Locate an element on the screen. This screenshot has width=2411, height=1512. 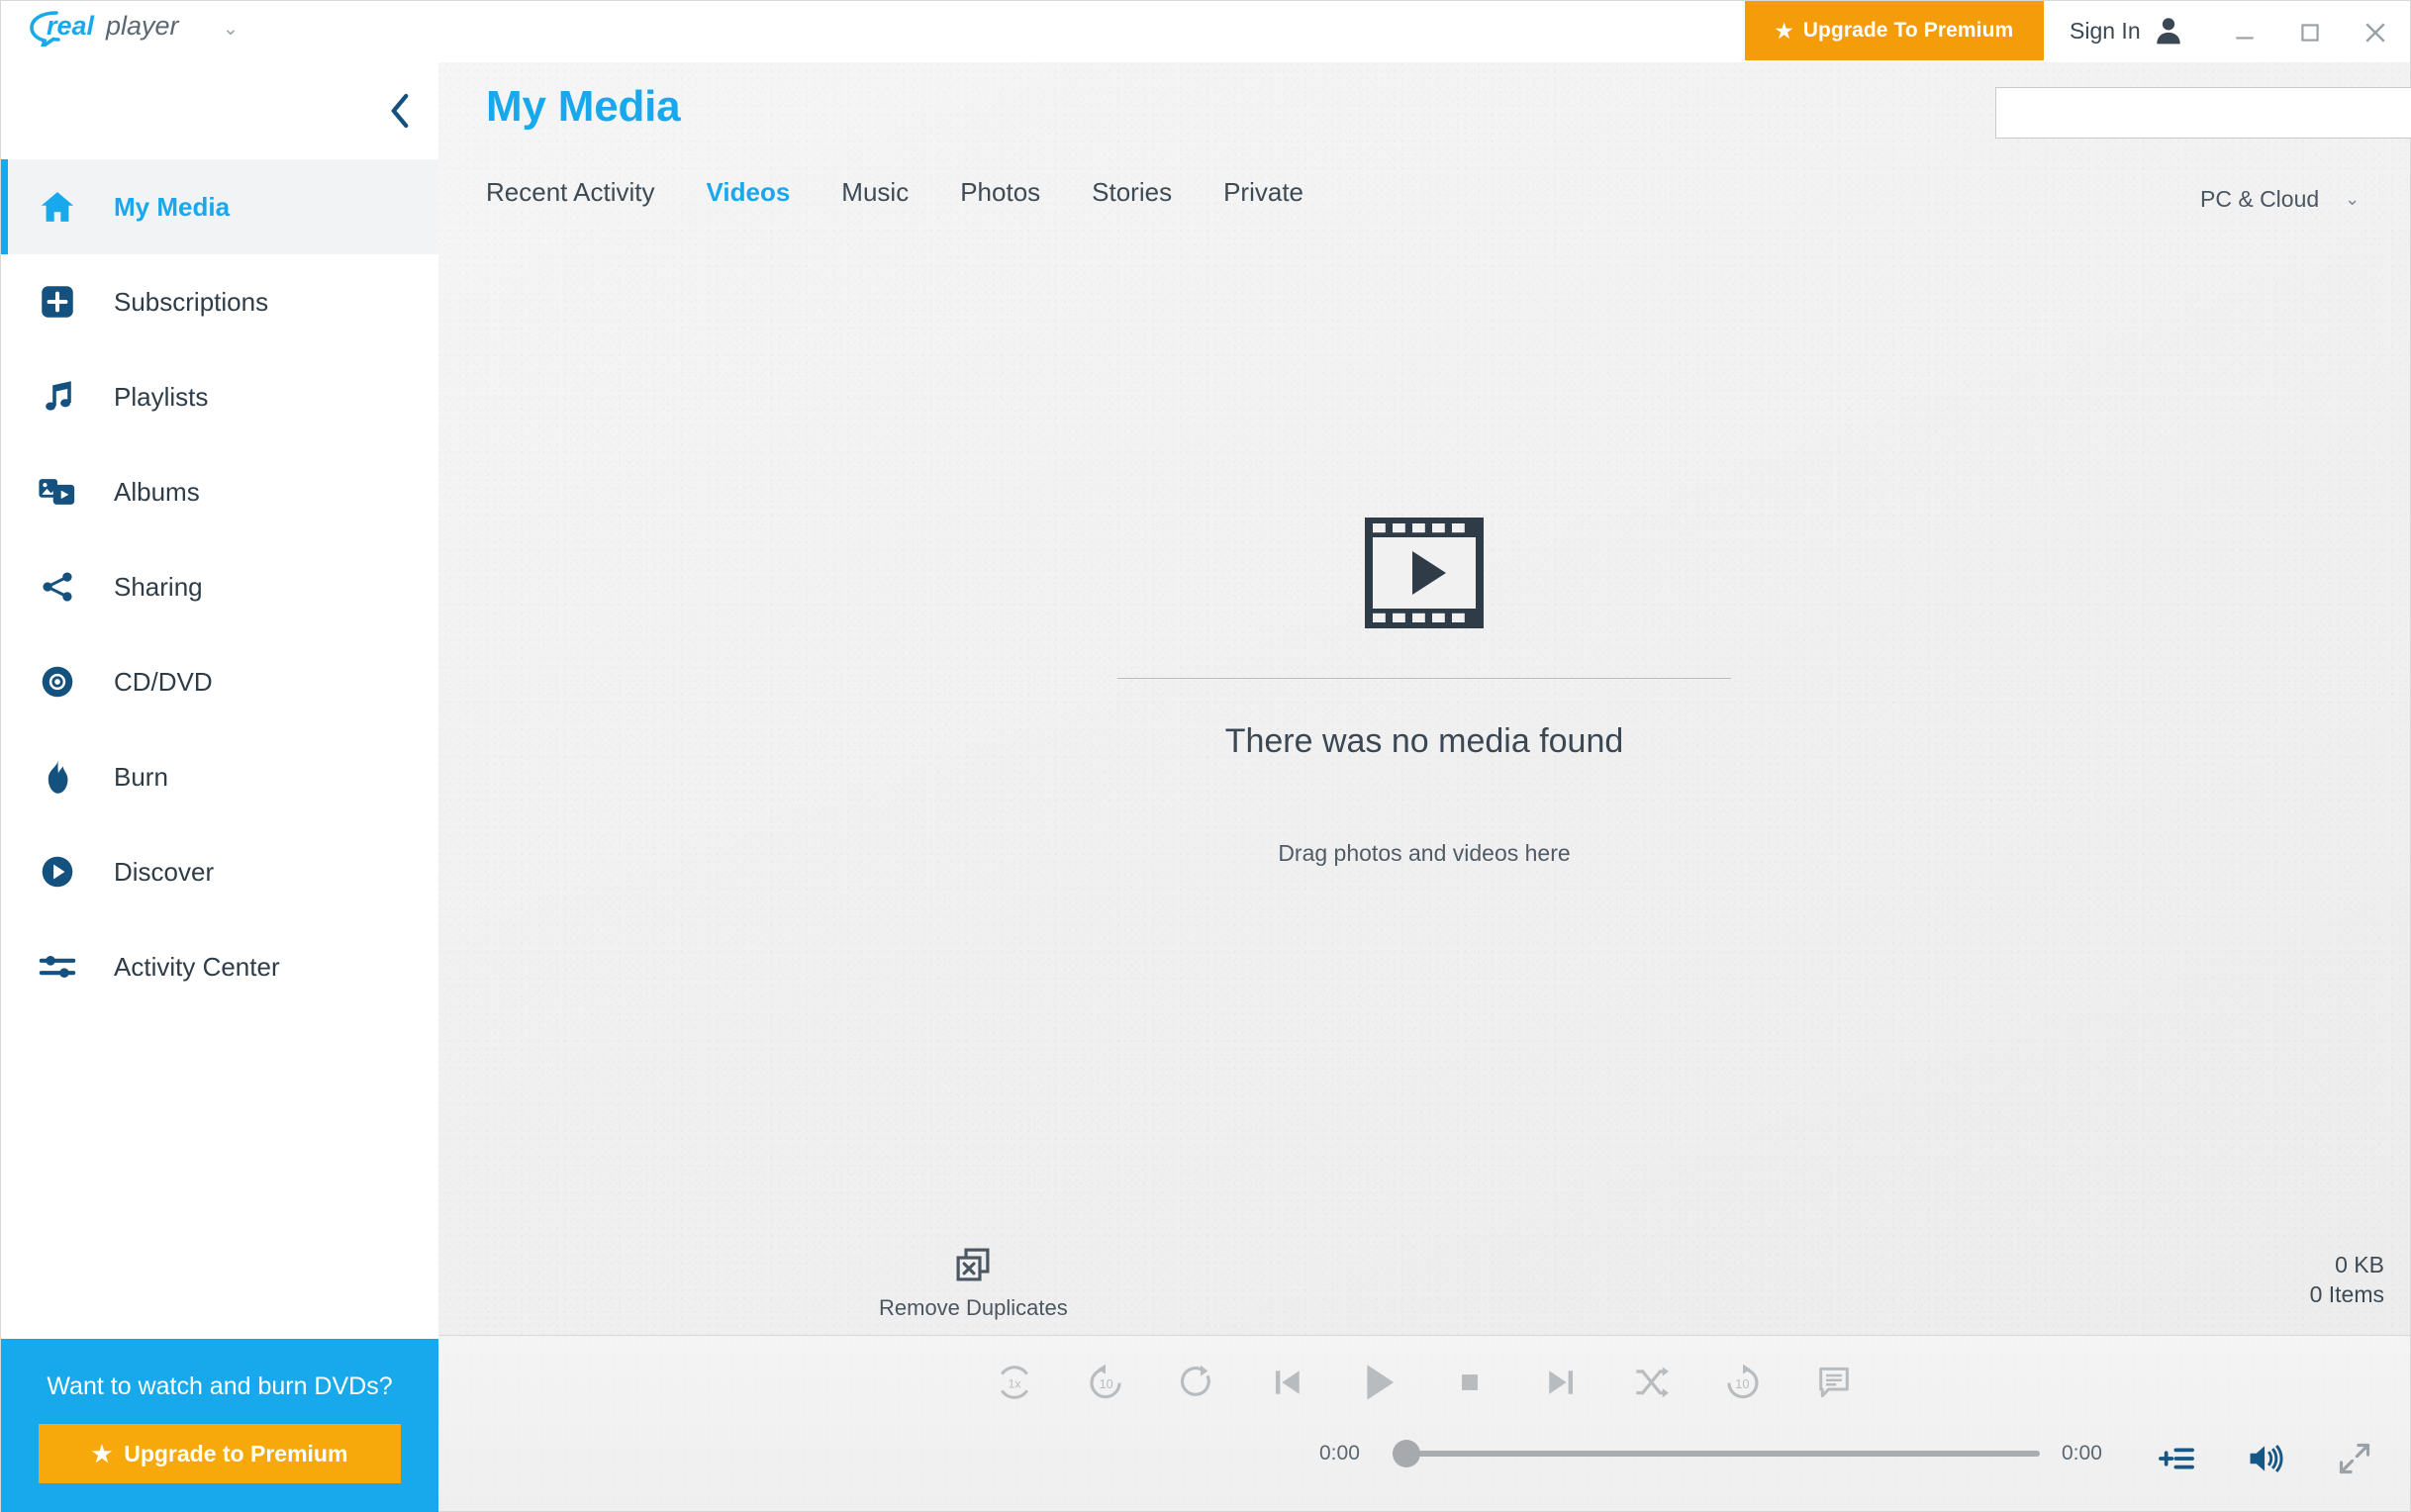
tab-recent-activity: Recent Activity is located at coordinates (570, 193).